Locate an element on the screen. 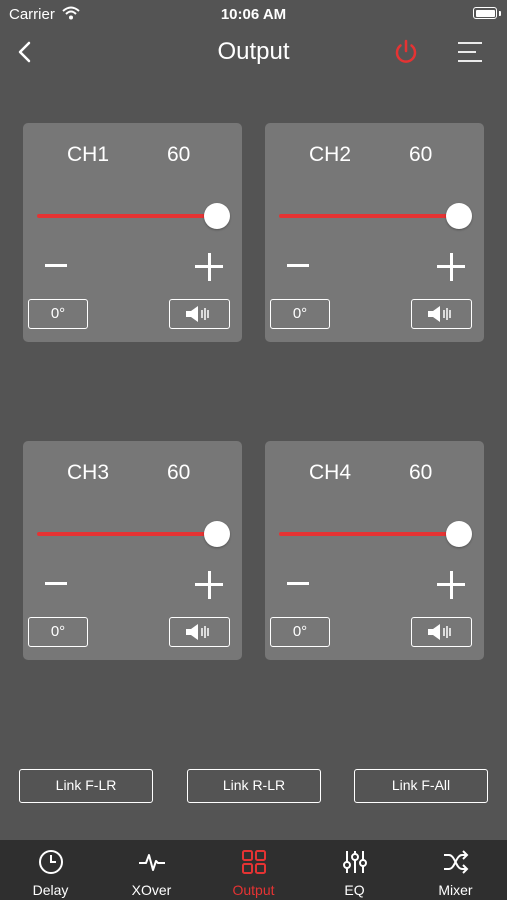 This screenshot has height=900, width=507. tab-bar: Delay XOver Output EQ Mixer is located at coordinates (253, 870).